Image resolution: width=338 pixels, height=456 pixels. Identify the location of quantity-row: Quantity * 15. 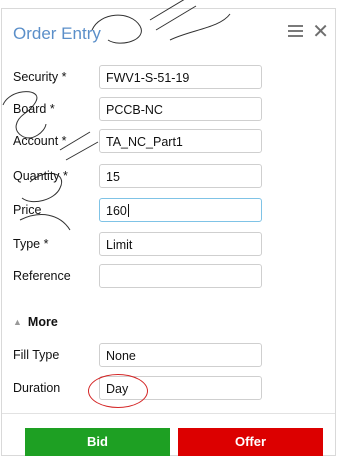
(168, 176).